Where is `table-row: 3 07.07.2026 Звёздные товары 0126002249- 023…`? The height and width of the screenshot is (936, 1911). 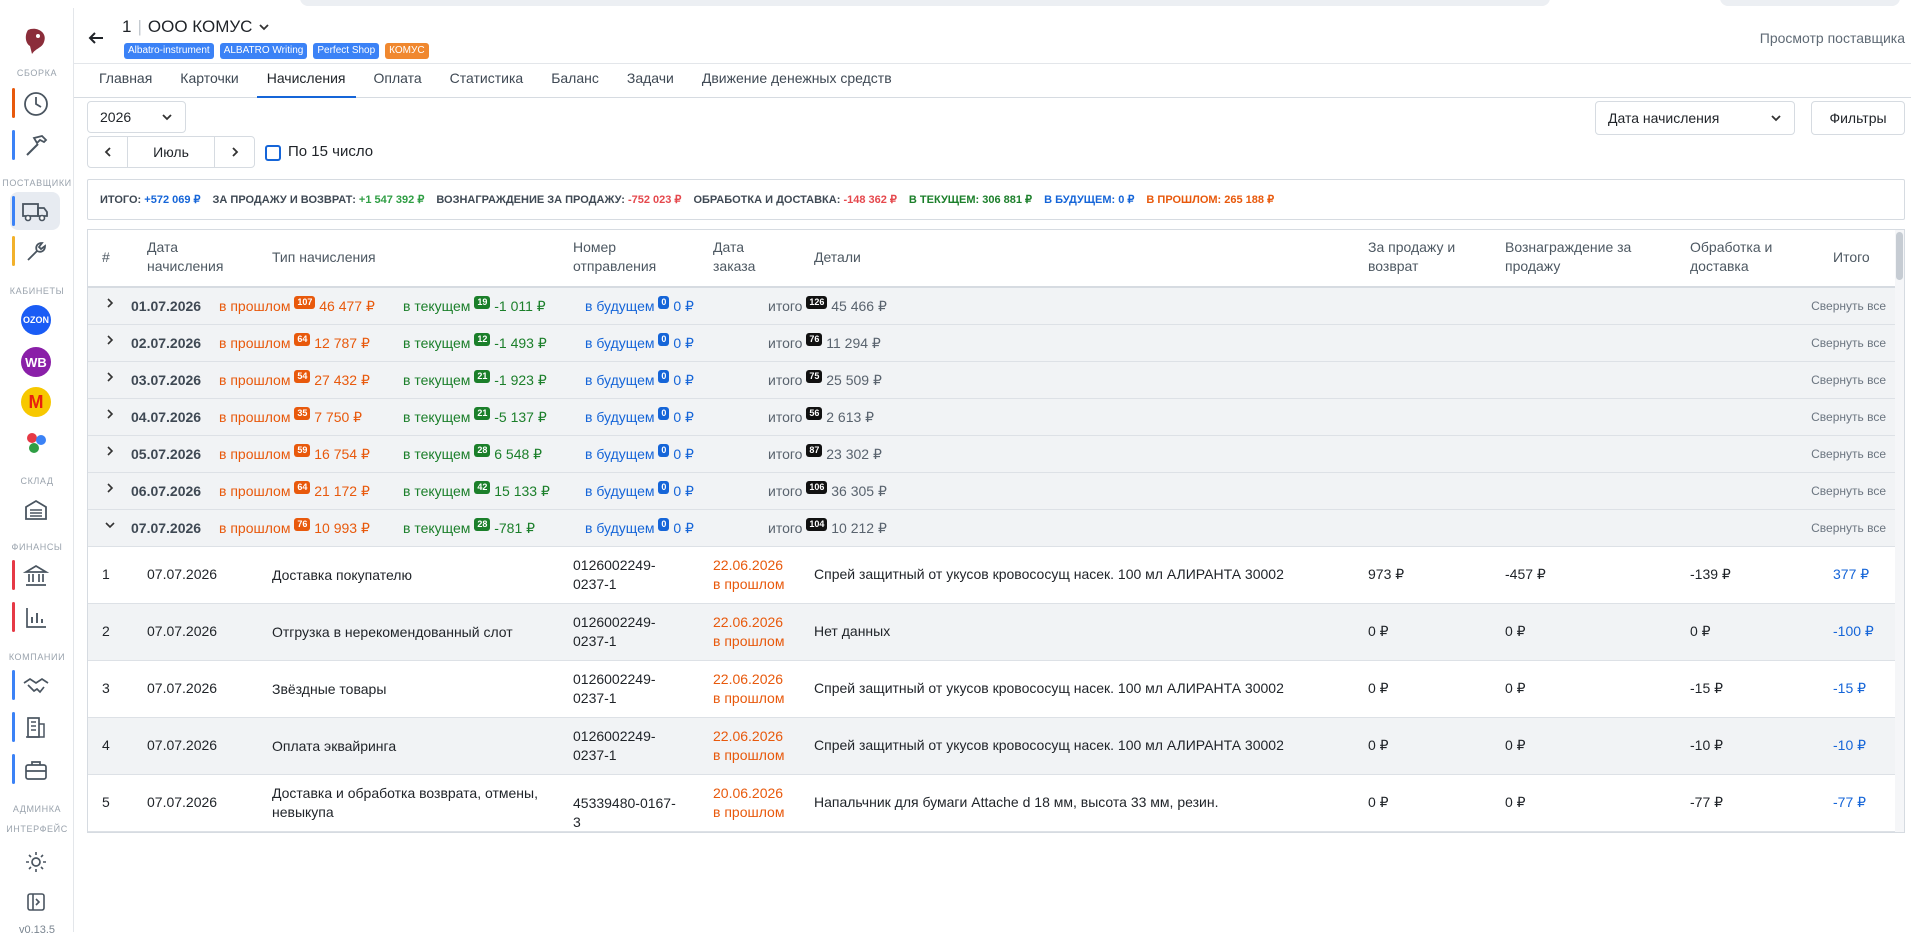 table-row: 3 07.07.2026 Звёздные товары 0126002249- 023… is located at coordinates (992, 689).